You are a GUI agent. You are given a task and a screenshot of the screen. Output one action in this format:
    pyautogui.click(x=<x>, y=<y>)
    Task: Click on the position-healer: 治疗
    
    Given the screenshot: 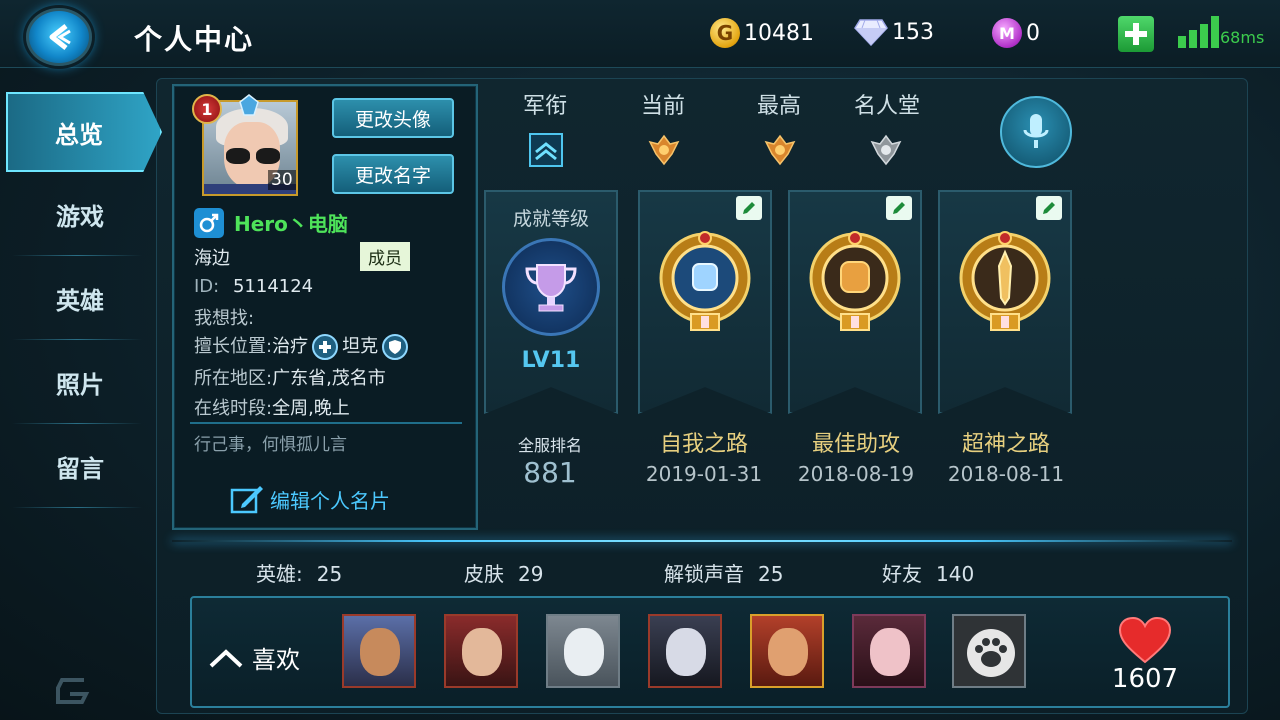 What is the action you would take?
    pyautogui.click(x=290, y=346)
    